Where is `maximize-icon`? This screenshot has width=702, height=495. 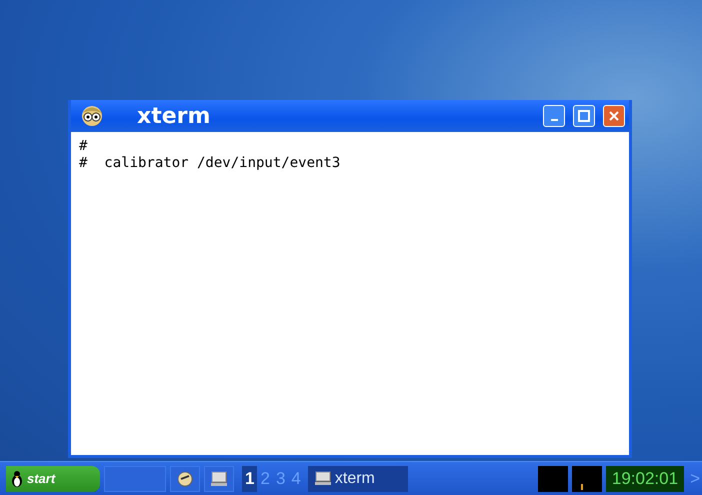
maximize-icon is located at coordinates (584, 116).